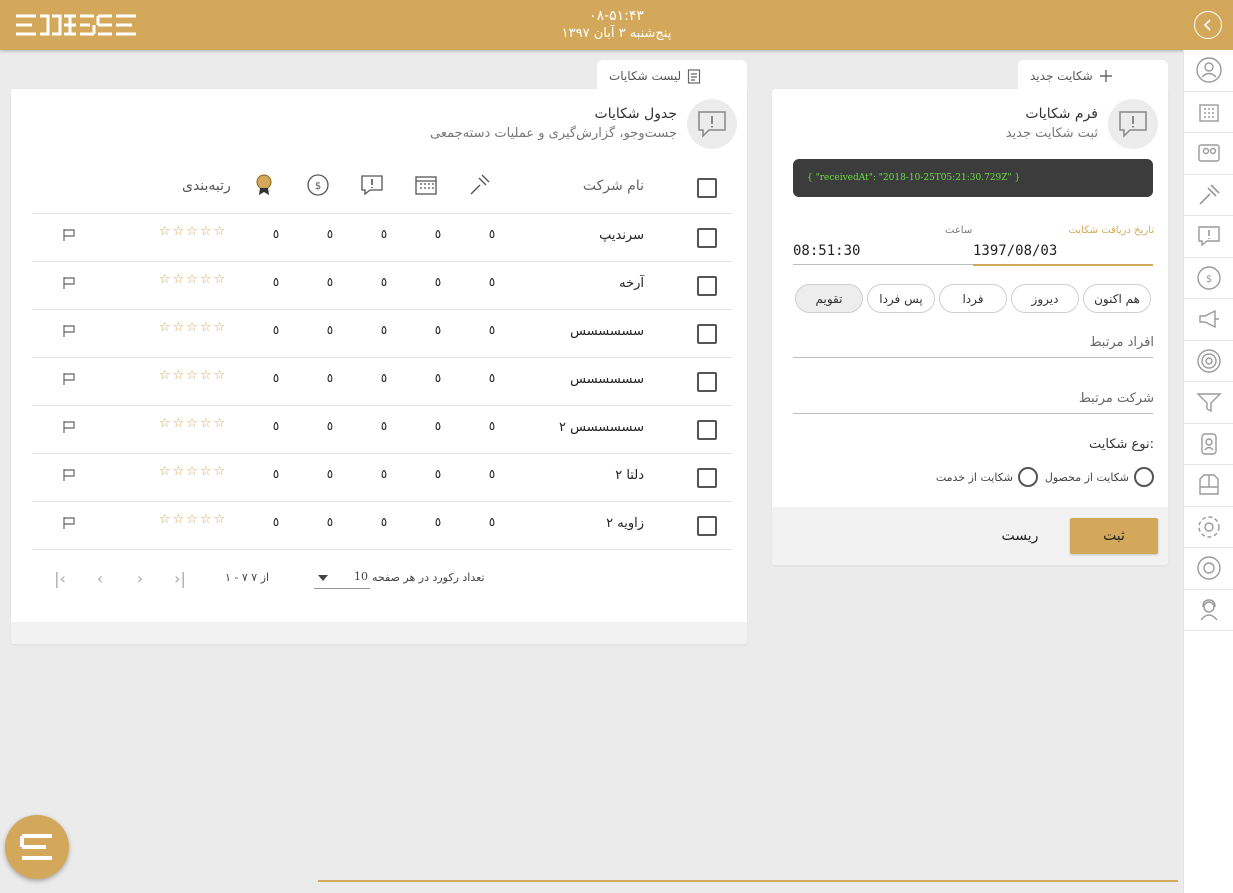 This screenshot has height=893, width=1233. What do you see at coordinates (382, 430) in the screenshot?
I see `table-row: سسسسسس ۲ ٥ ٥ ٥ ٥ ٥ ☆☆☆☆☆` at bounding box center [382, 430].